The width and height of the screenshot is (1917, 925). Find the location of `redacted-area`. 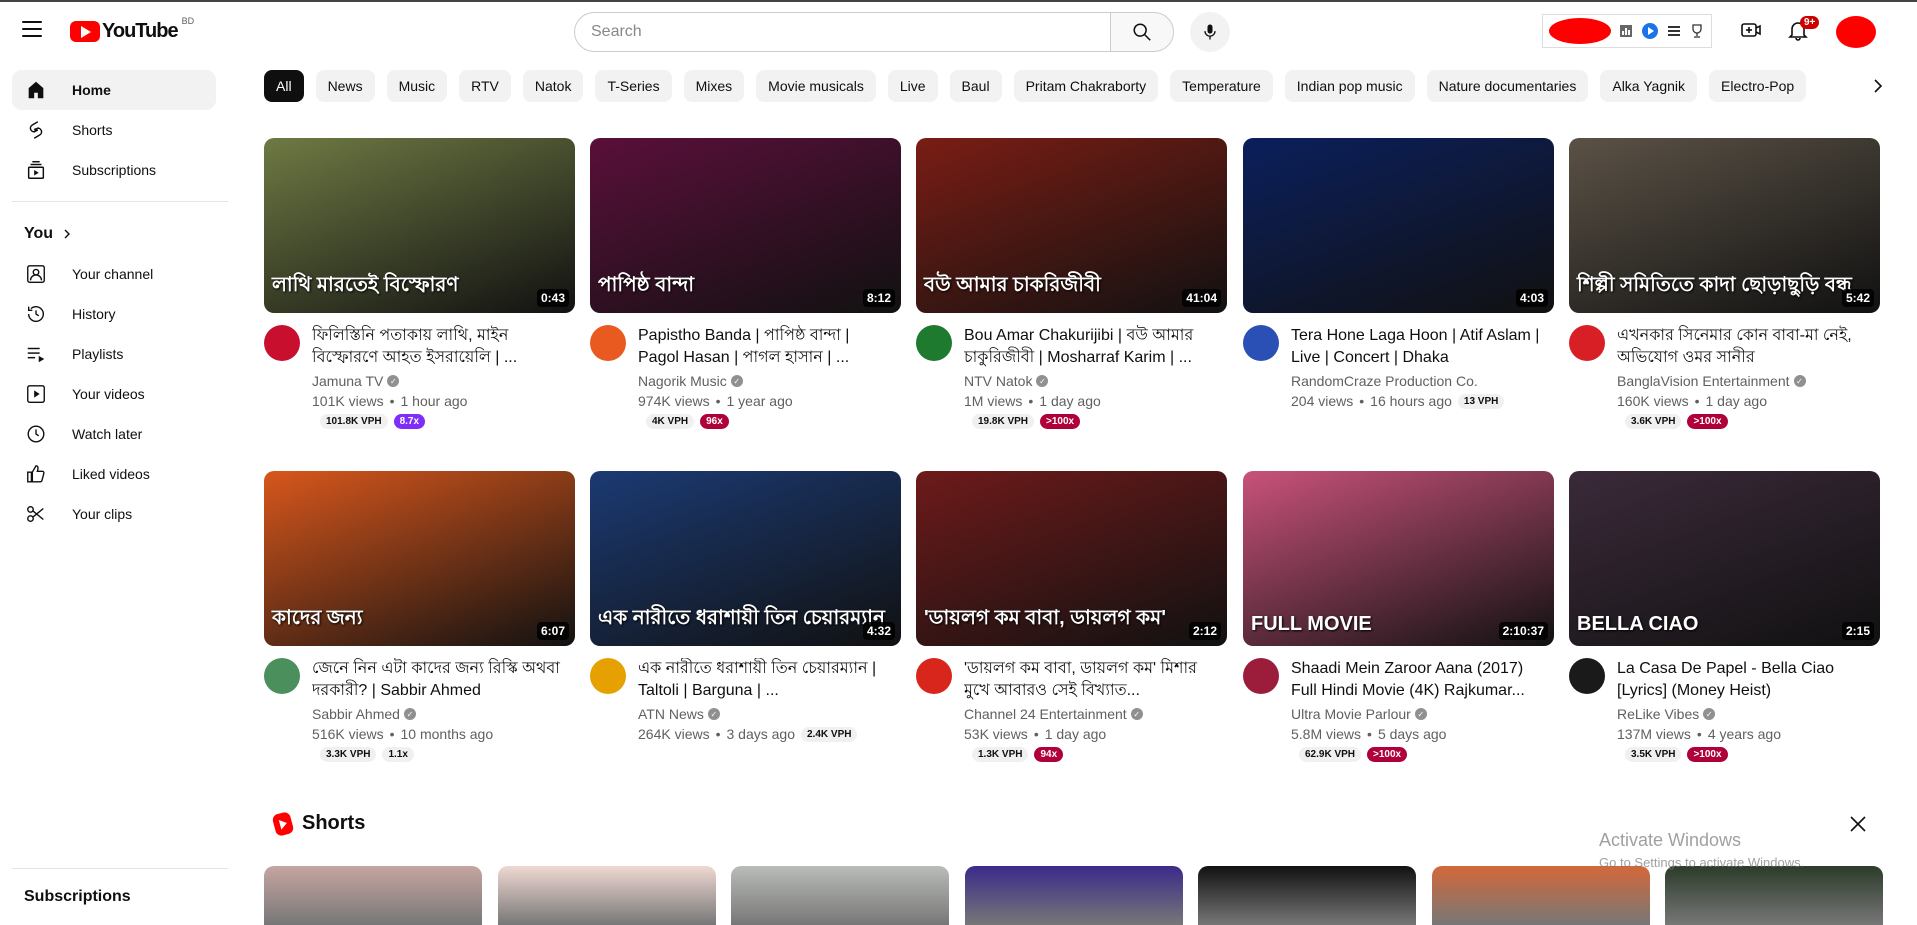

redacted-area is located at coordinates (1580, 31).